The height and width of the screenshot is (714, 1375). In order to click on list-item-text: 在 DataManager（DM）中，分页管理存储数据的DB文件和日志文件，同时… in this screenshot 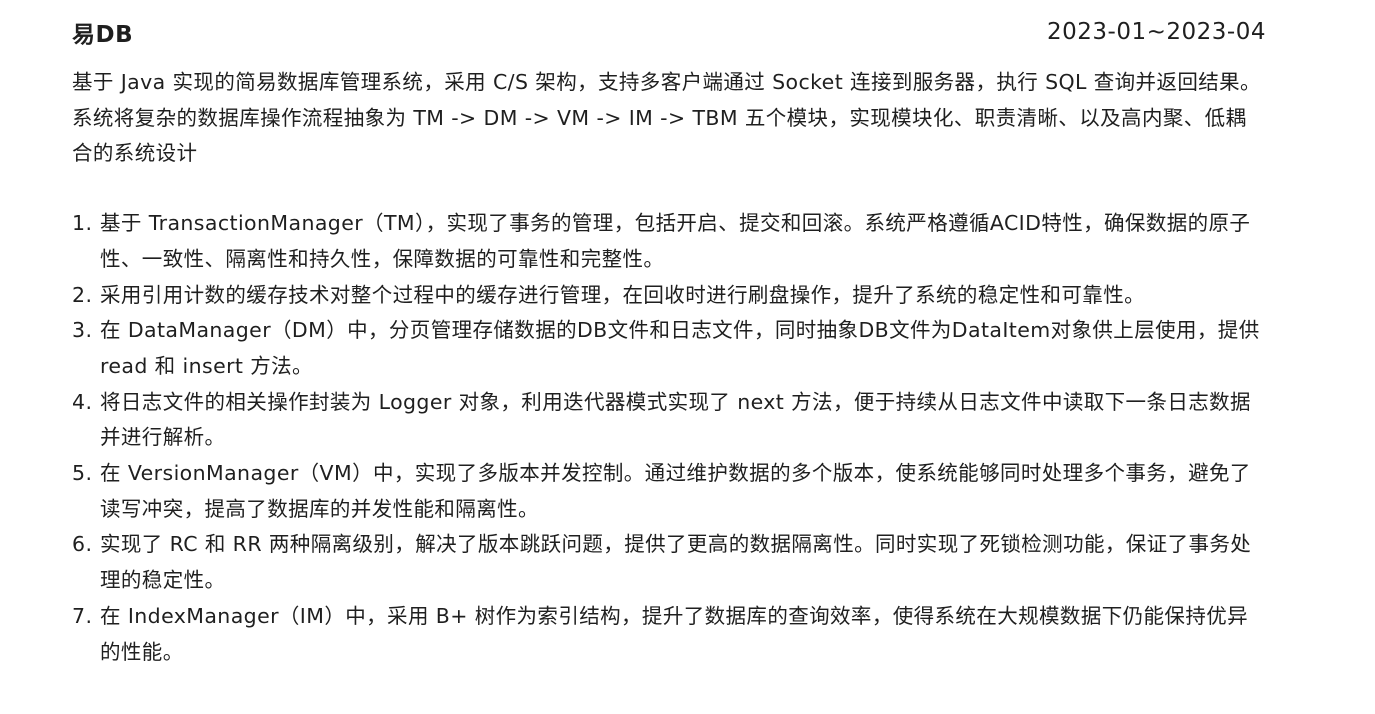, I will do `click(680, 348)`.